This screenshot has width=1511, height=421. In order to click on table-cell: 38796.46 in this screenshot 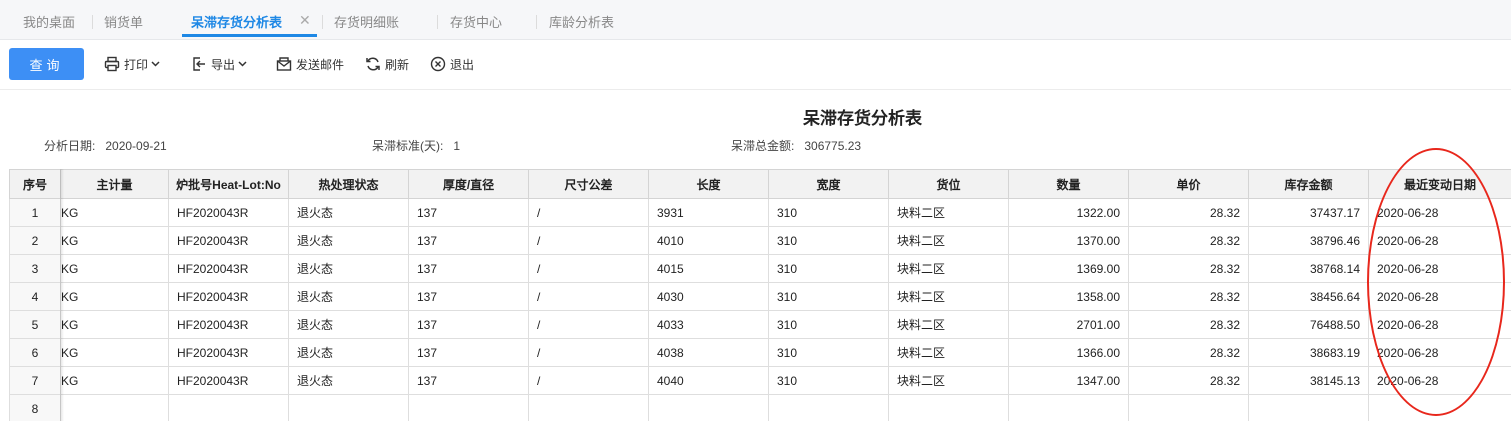, I will do `click(1308, 240)`.